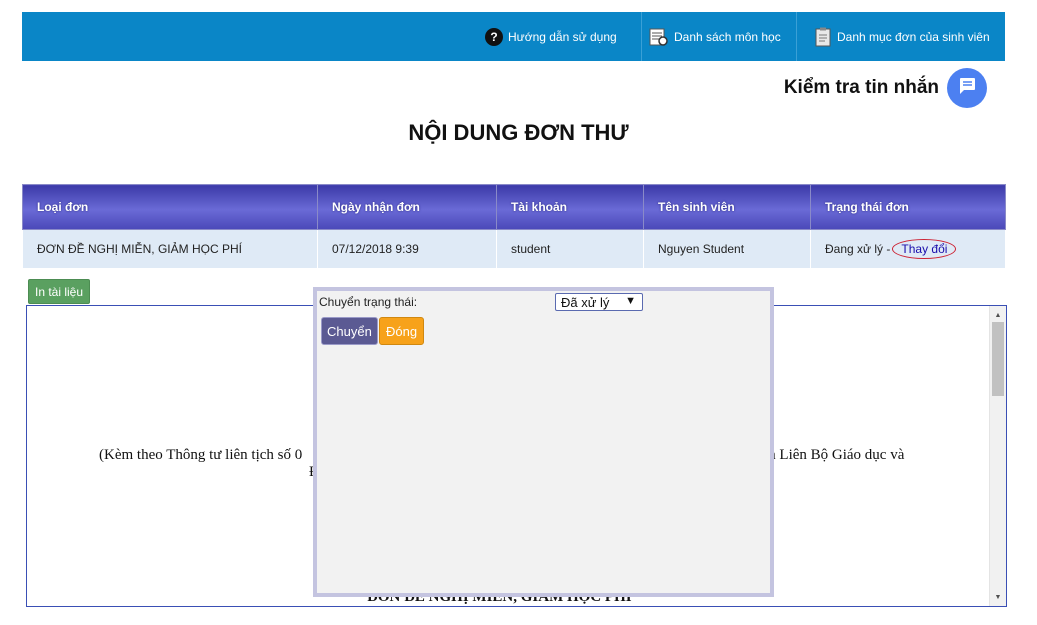 The height and width of the screenshot is (625, 1037). What do you see at coordinates (998, 597) in the screenshot?
I see `scroll-down-icon: ▼` at bounding box center [998, 597].